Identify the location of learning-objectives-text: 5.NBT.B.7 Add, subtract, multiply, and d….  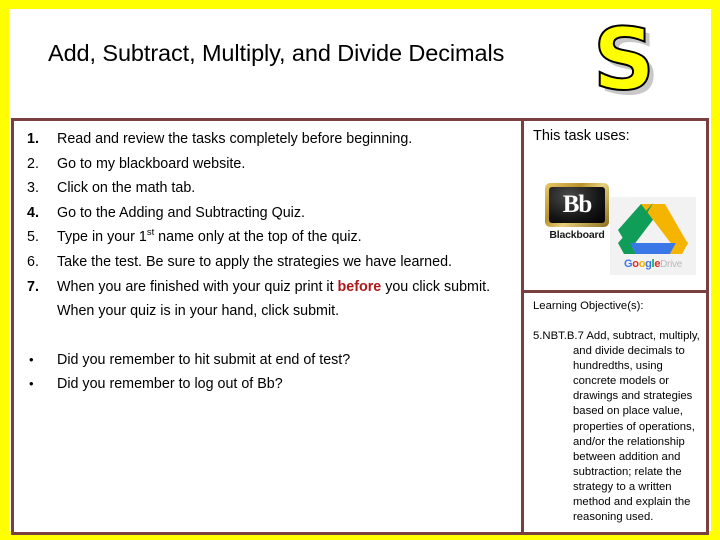
(616, 427).